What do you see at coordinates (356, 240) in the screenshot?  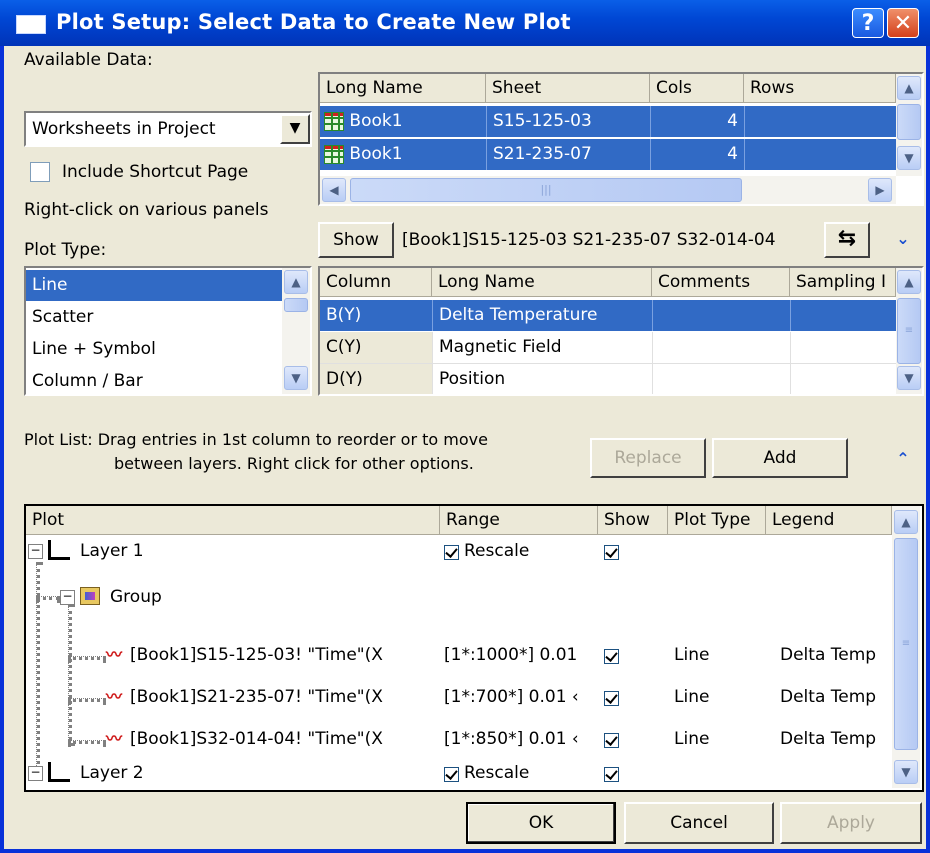 I see `show-button: Show` at bounding box center [356, 240].